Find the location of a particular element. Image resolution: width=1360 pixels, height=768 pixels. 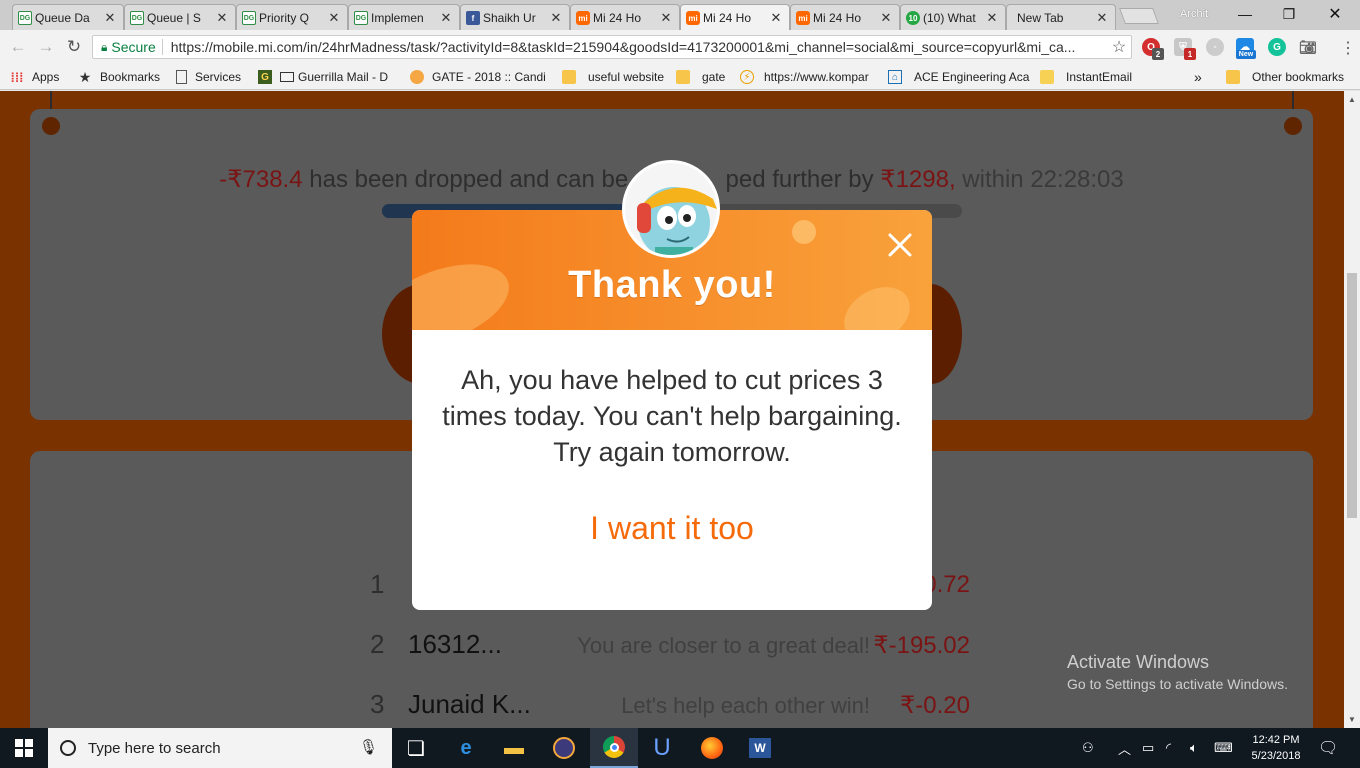

start-button is located at coordinates (24, 748).